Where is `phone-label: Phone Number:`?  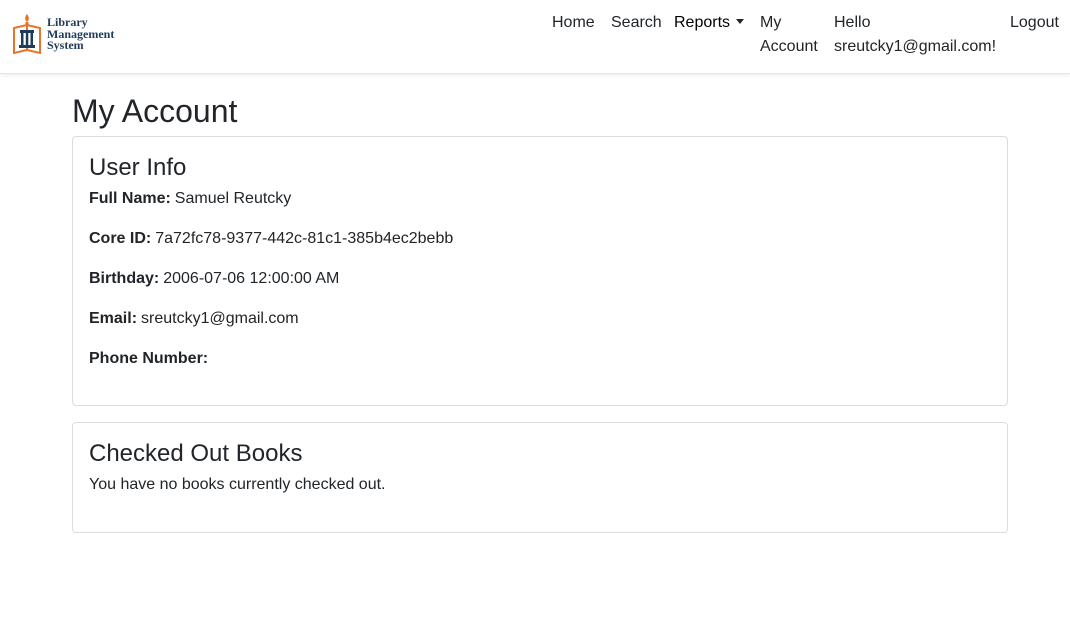
phone-label: Phone Number: is located at coordinates (149, 358).